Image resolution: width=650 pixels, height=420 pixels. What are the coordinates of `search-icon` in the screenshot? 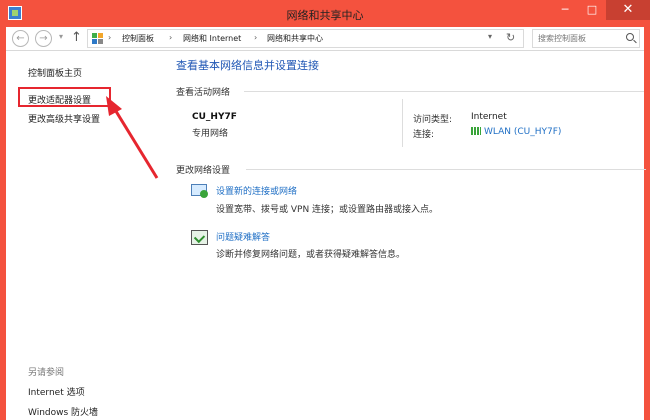 It's located at (630, 37).